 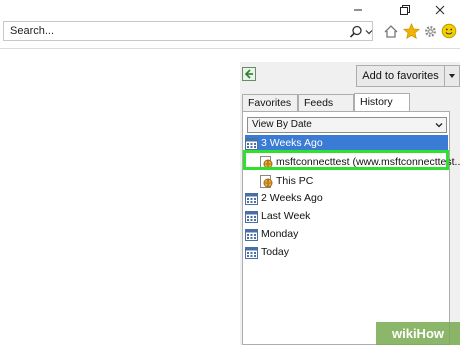 I want to click on view-by-select-value: View By Date, so click(x=282, y=124).